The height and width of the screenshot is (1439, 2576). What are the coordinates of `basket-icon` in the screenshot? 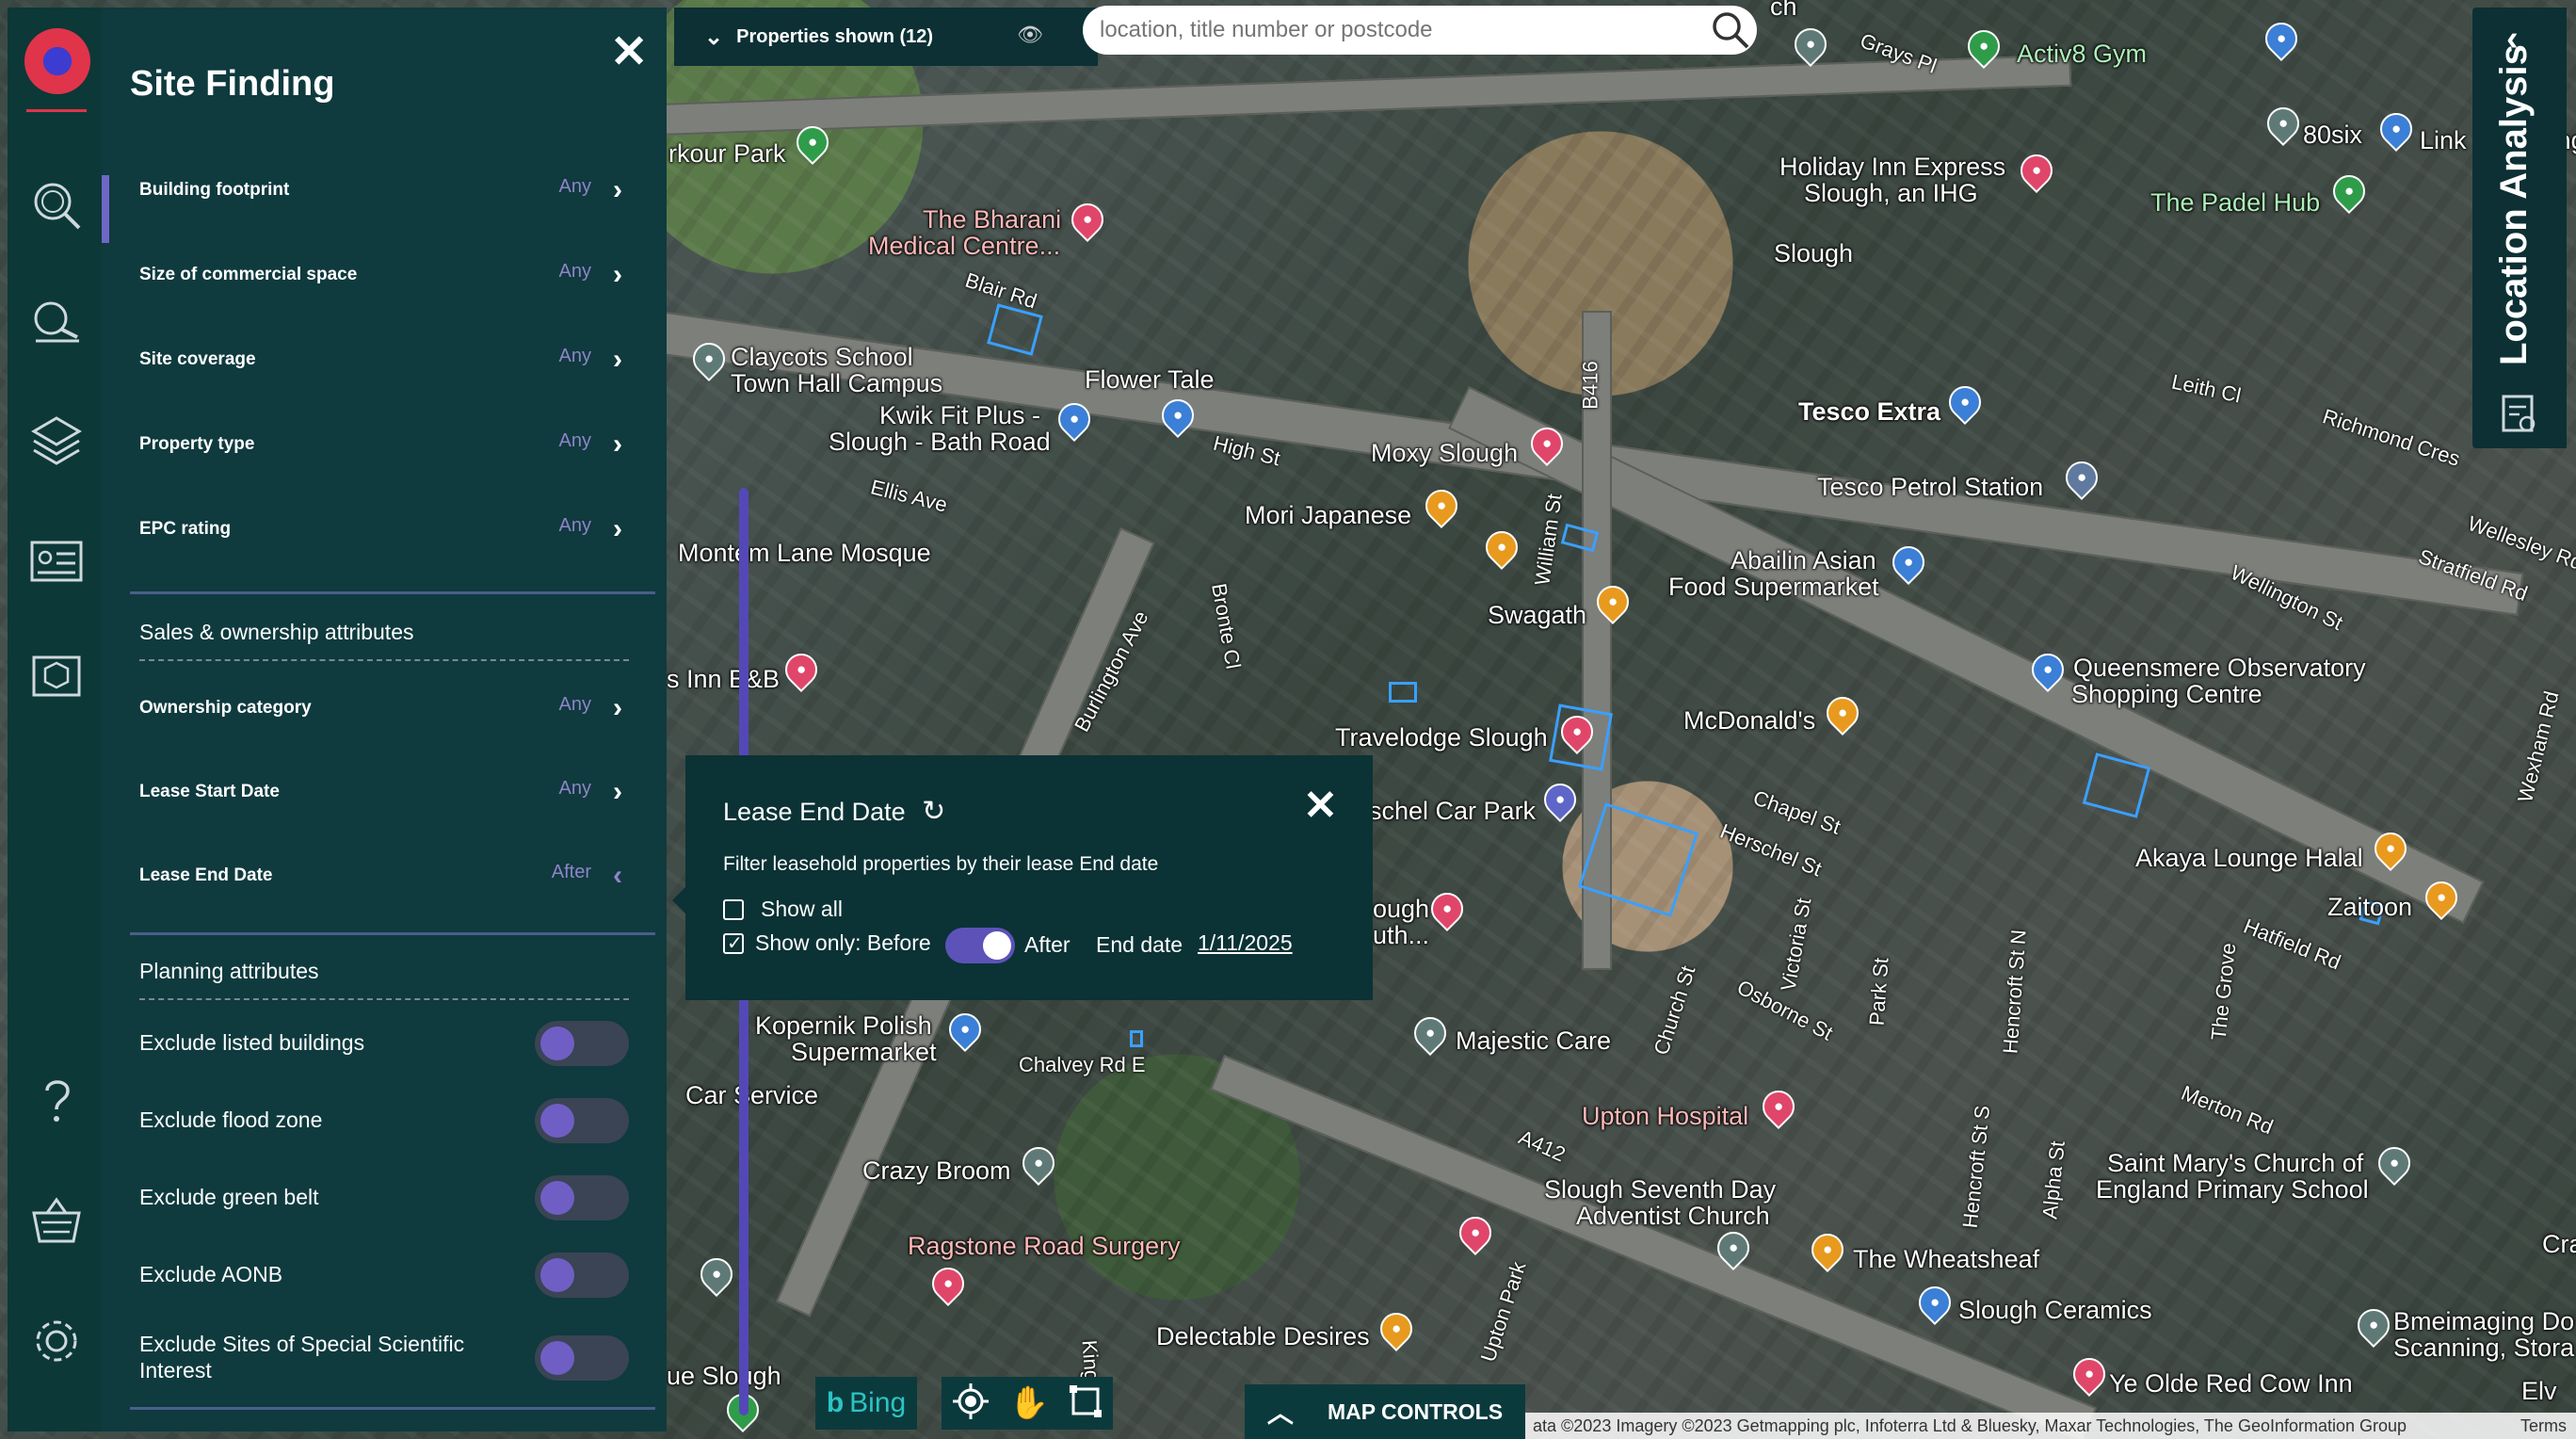 It's located at (56, 1220).